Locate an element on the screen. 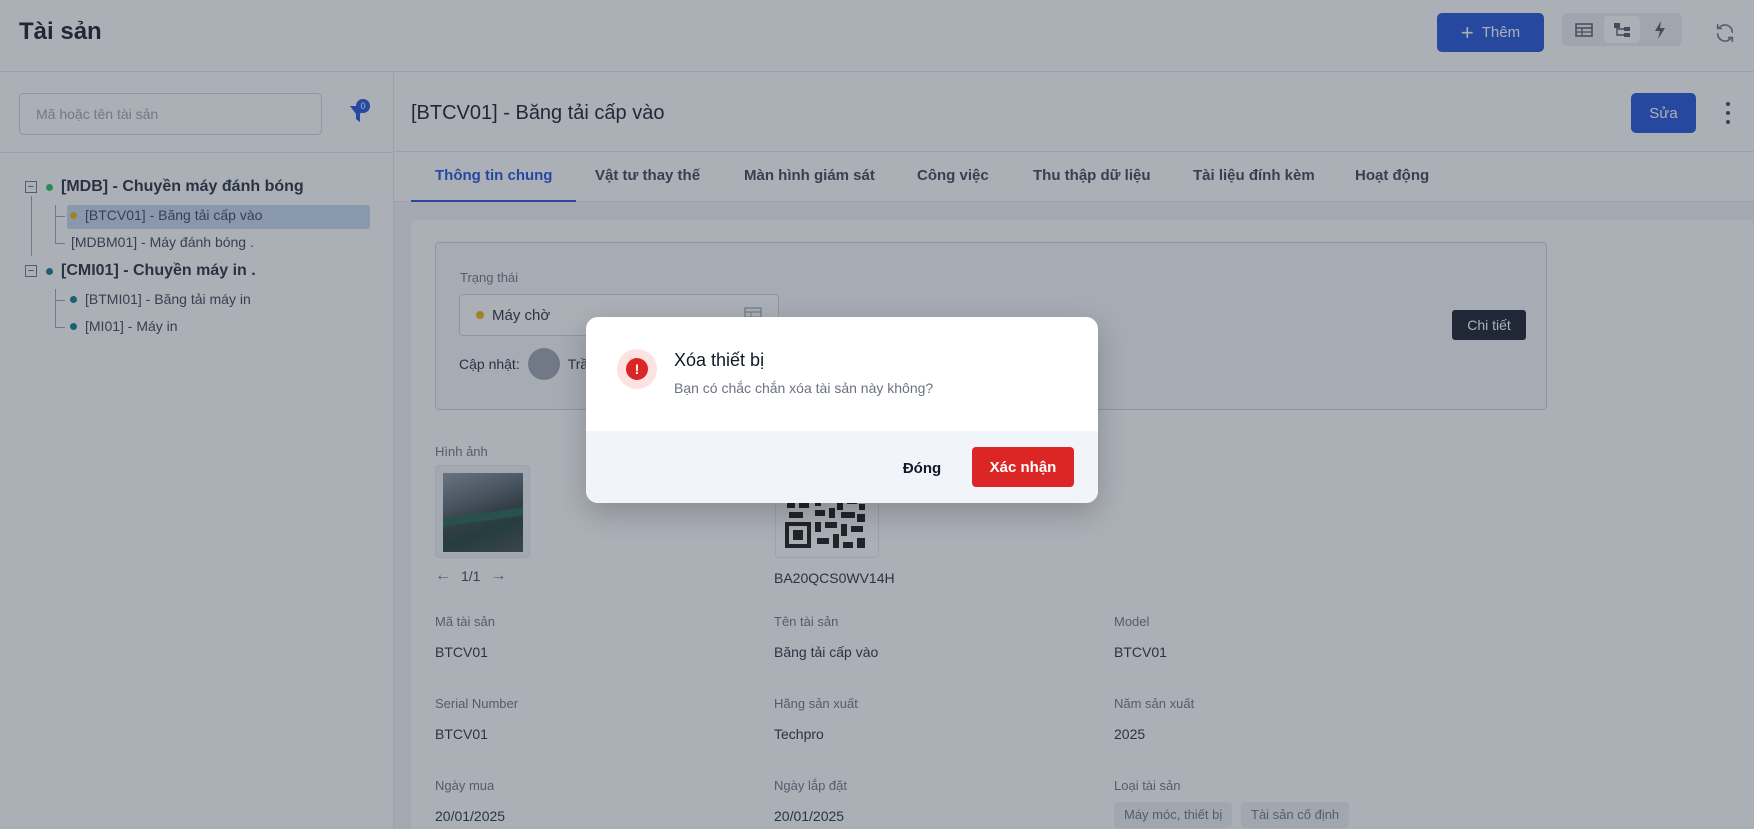 The height and width of the screenshot is (829, 1754). dialog-message: Bạn có chắc chắn xóa tài sản này không? is located at coordinates (804, 388).